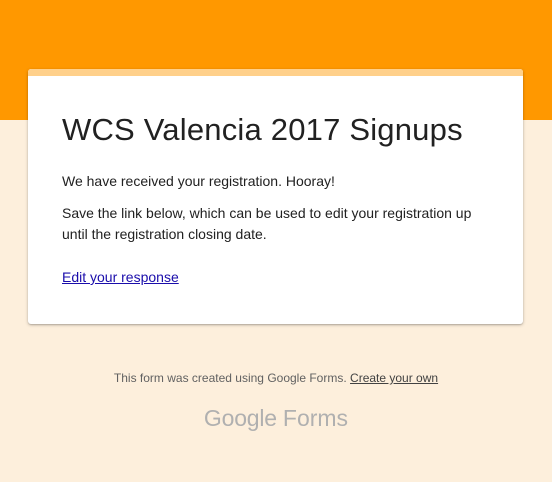 The width and height of the screenshot is (552, 482). I want to click on logo-forms-text: Forms, so click(315, 418).